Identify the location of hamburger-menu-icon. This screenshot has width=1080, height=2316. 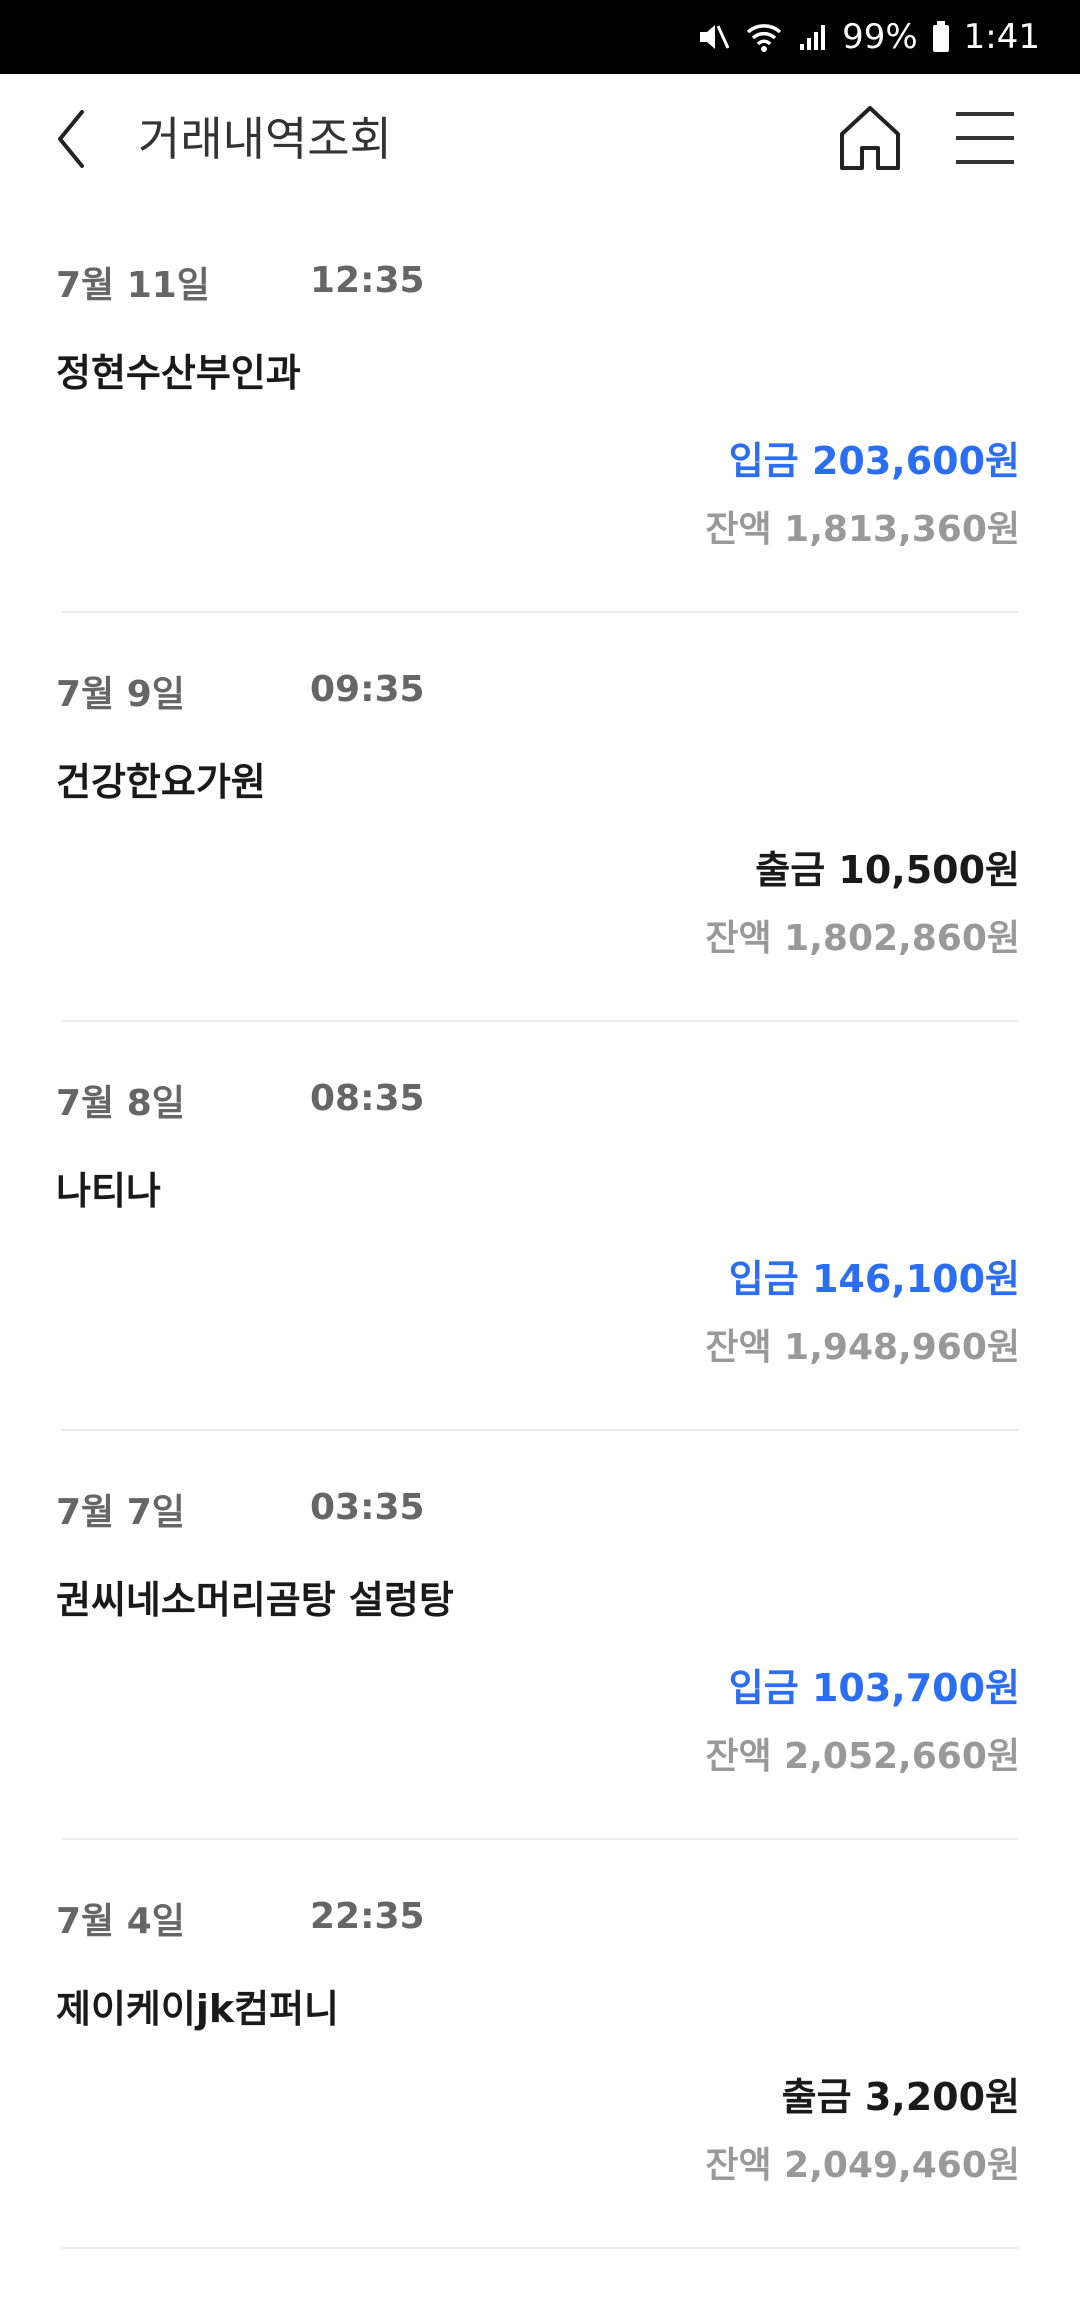
(985, 138).